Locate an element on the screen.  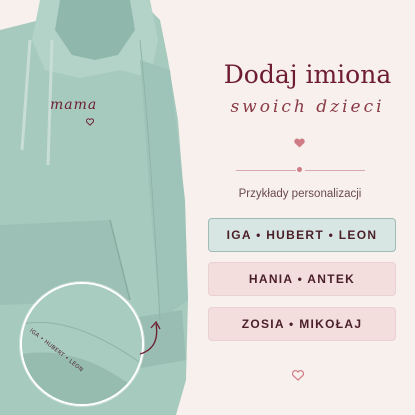
name-example-card: IGA • HUBERT • LEON is located at coordinates (302, 235).